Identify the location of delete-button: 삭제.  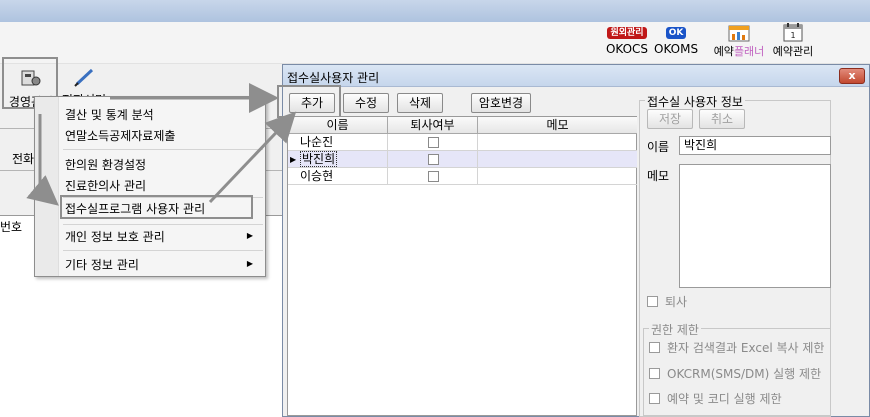
(420, 103).